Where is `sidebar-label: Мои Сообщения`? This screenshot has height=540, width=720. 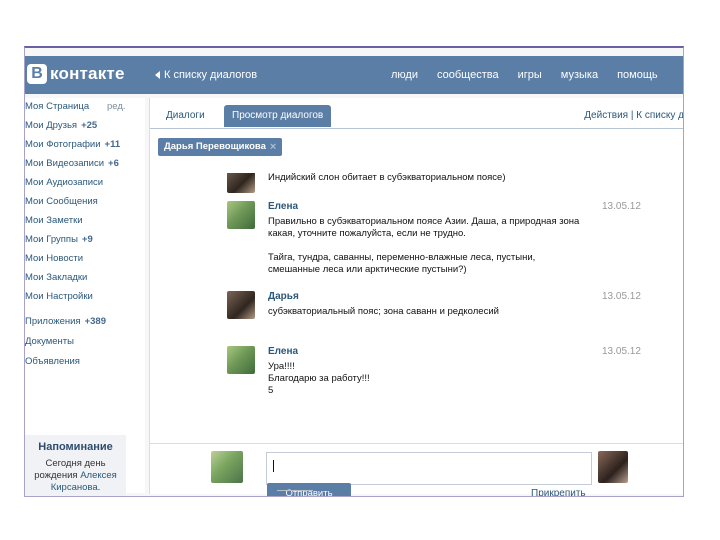
sidebar-label: Мои Сообщения is located at coordinates (61, 201).